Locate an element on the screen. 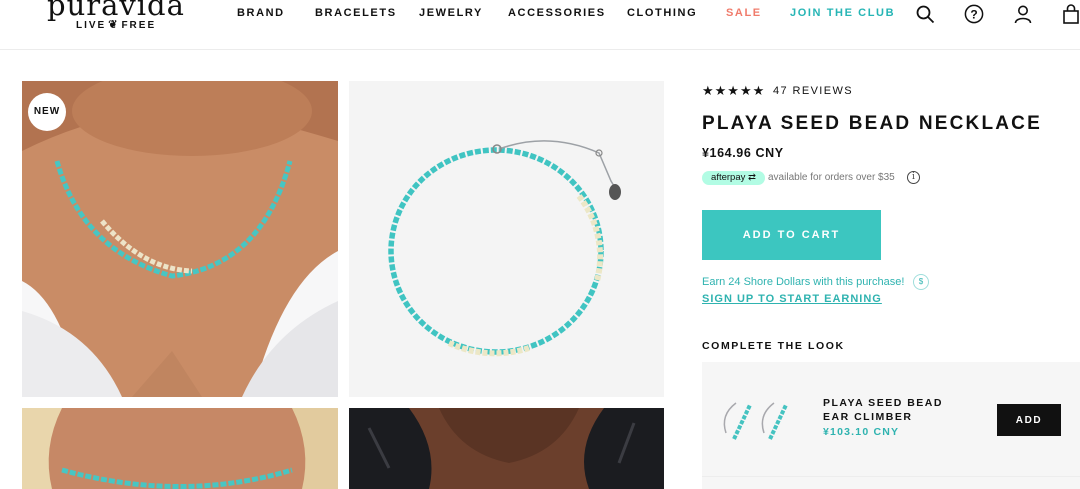  search-icon is located at coordinates (925, 14).